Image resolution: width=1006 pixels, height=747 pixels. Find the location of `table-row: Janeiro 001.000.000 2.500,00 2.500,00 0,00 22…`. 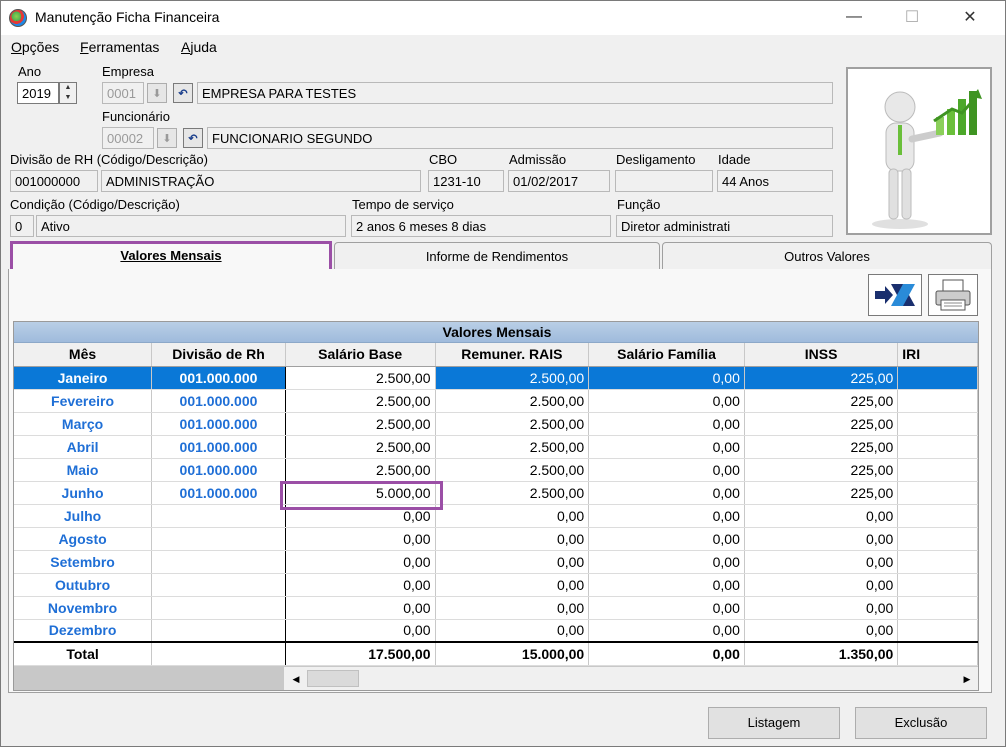

table-row: Janeiro 001.000.000 2.500,00 2.500,00 0,00 22… is located at coordinates (496, 378).